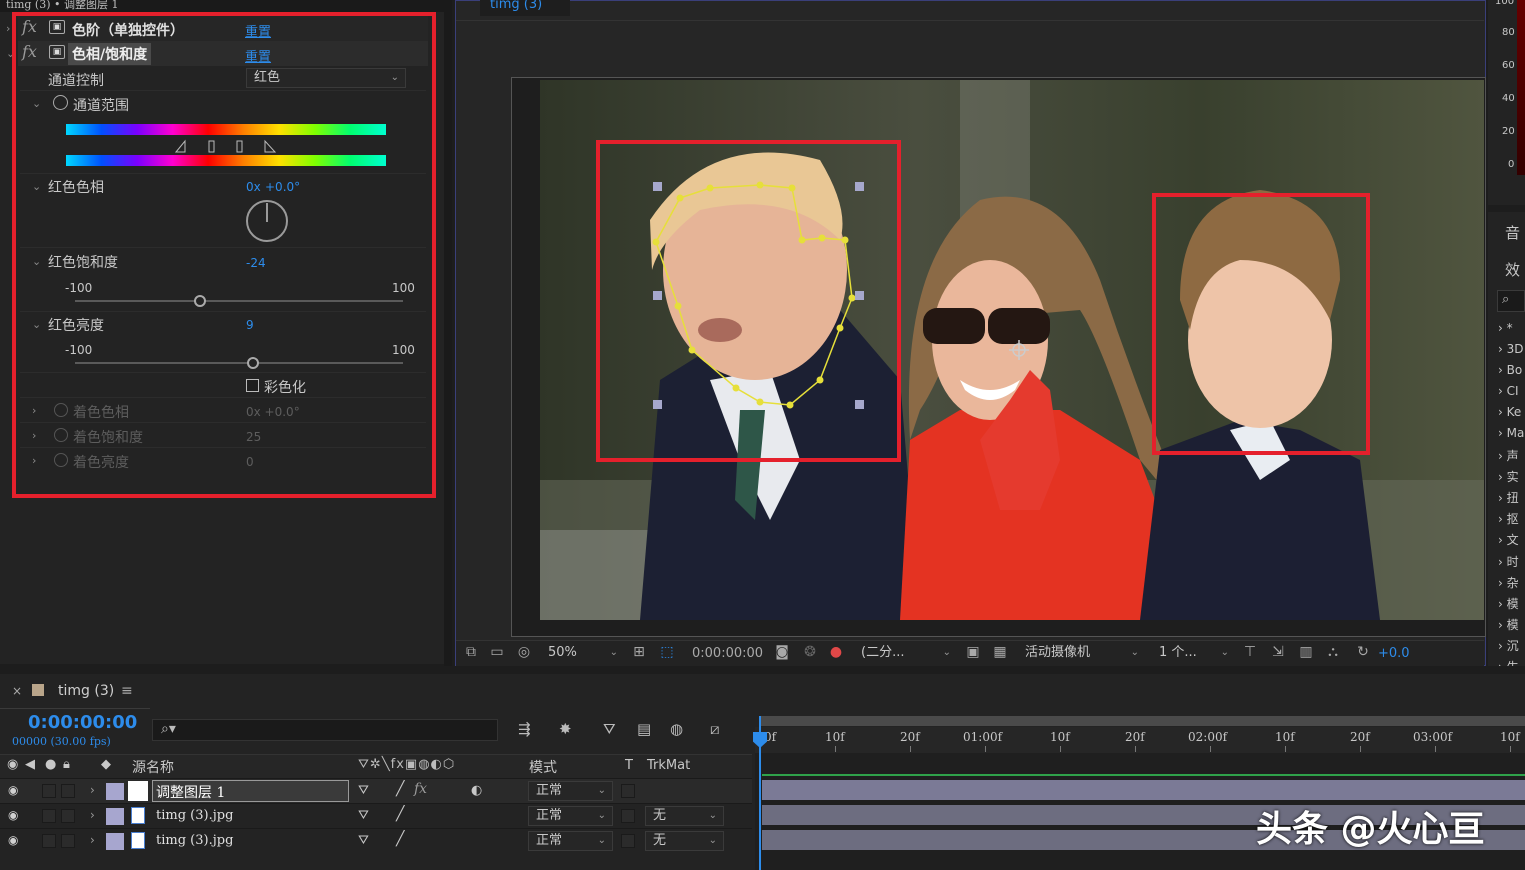  Describe the element at coordinates (1508, 645) in the screenshot. I see `effects-category: › 沉` at that location.